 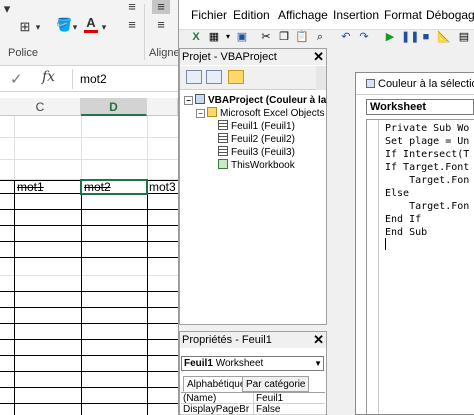 What do you see at coordinates (450, 15) in the screenshot?
I see `menu-debogage: Débogage` at bounding box center [450, 15].